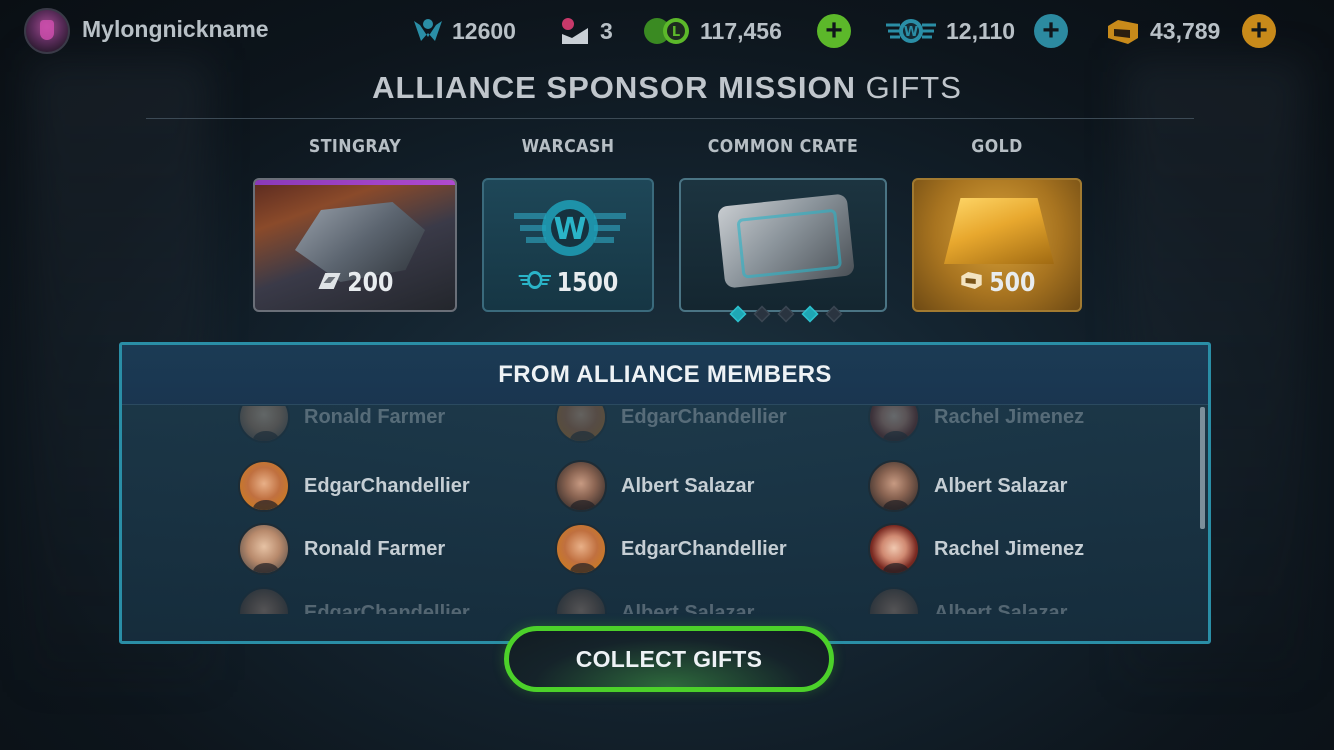  I want to click on credits-add-wrap: +, so click(834, 31).